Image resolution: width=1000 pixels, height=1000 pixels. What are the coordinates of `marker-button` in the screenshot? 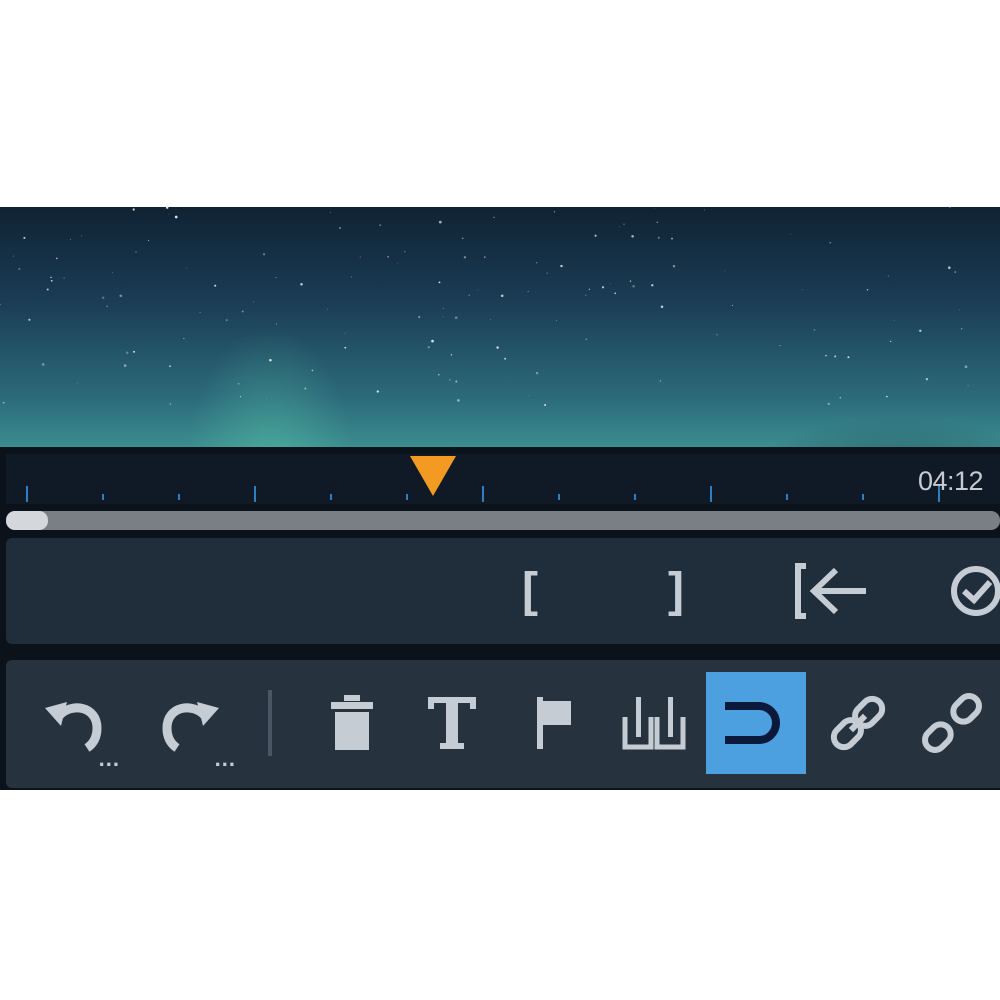 It's located at (554, 723).